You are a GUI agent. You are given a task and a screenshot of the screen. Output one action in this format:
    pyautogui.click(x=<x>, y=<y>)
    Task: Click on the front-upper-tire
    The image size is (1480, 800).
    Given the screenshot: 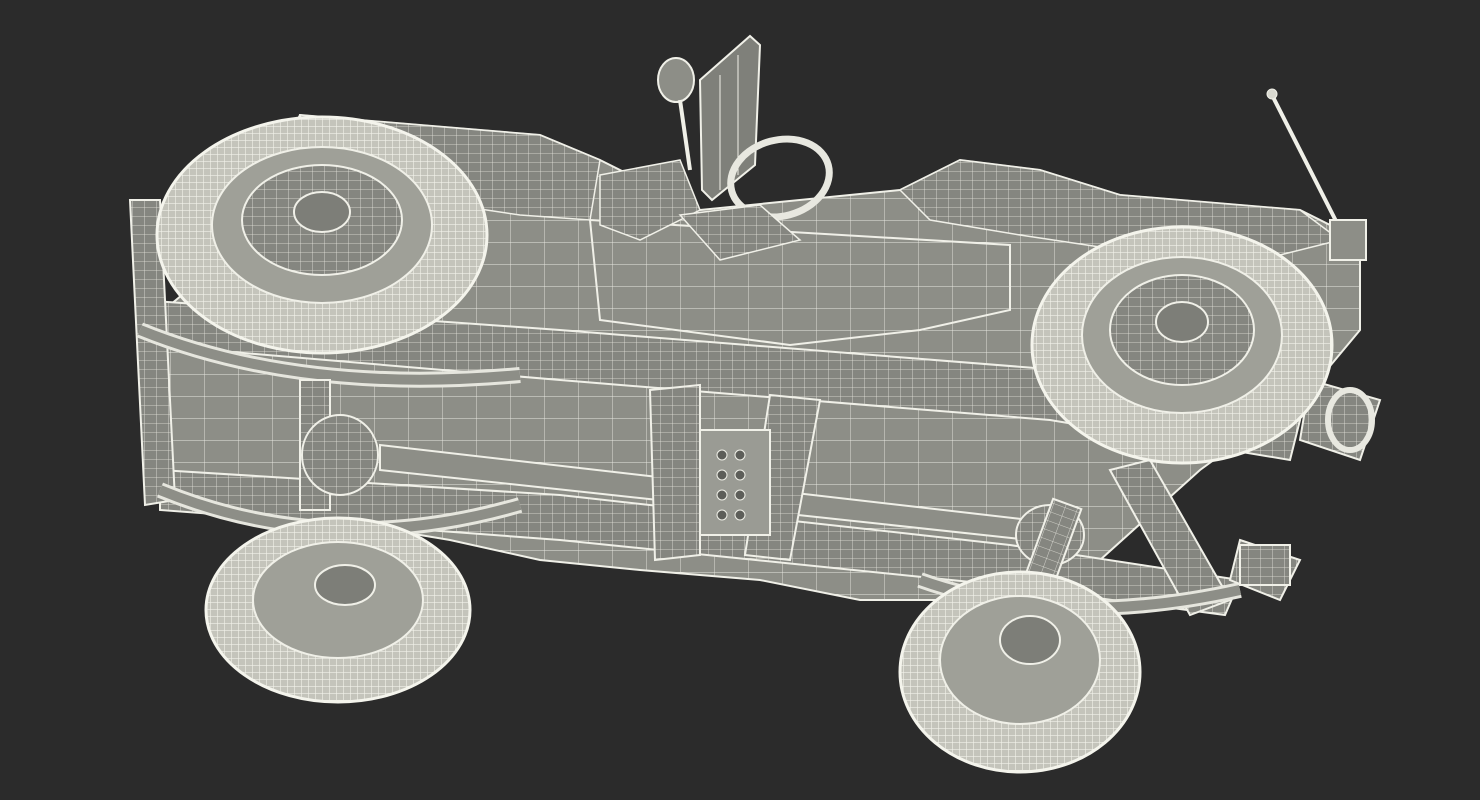 What is the action you would take?
    pyautogui.click(x=1182, y=345)
    